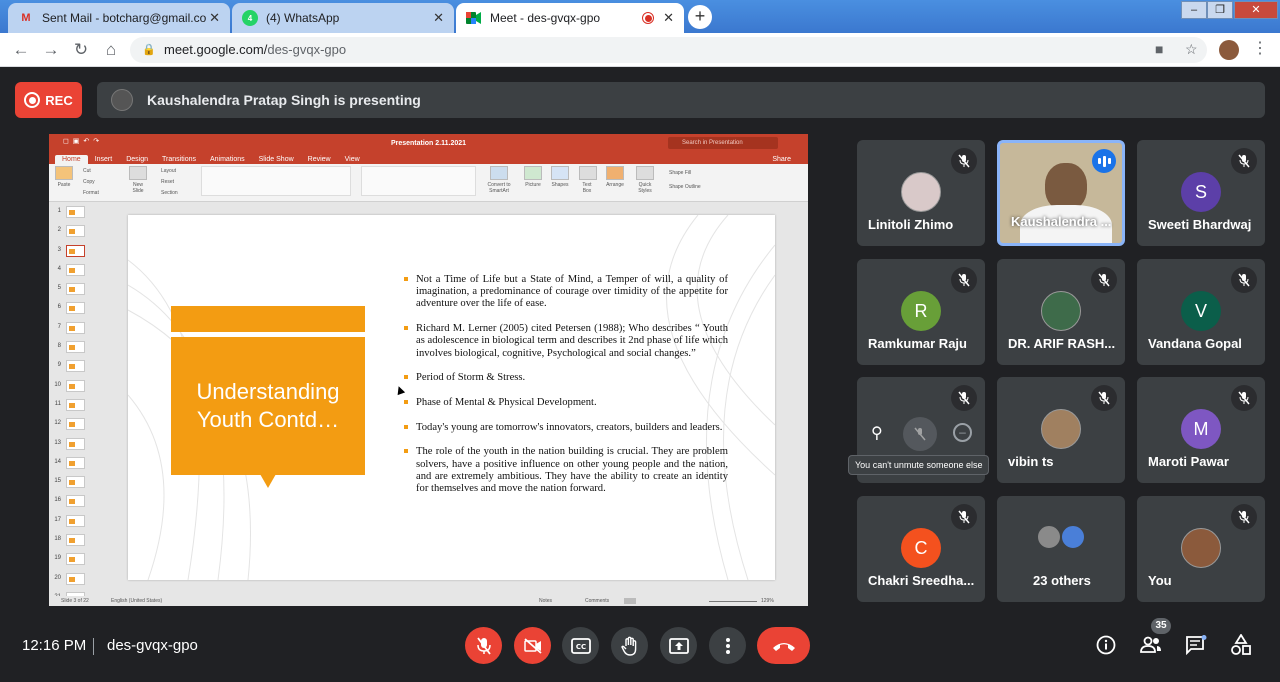 The width and height of the screenshot is (1280, 682). Describe the element at coordinates (69, 444) in the screenshot. I see `slide-thumbnail: 13` at that location.